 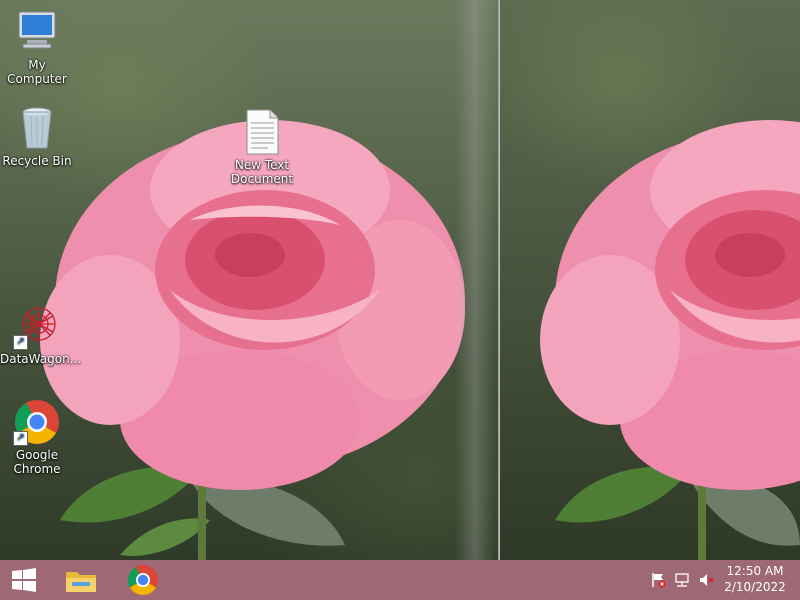 What do you see at coordinates (755, 587) in the screenshot?
I see `clock-date: 2/10/2022` at bounding box center [755, 587].